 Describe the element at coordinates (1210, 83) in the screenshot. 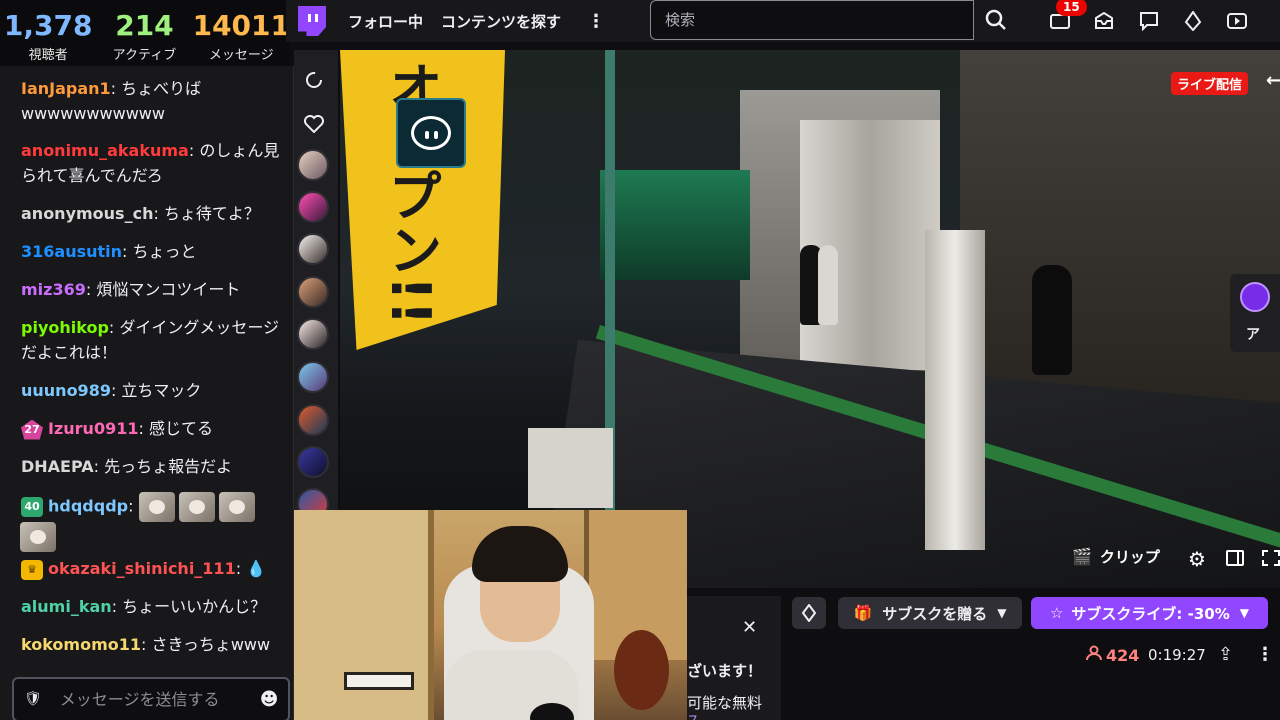

I see `live-badge: ライブ配信` at that location.